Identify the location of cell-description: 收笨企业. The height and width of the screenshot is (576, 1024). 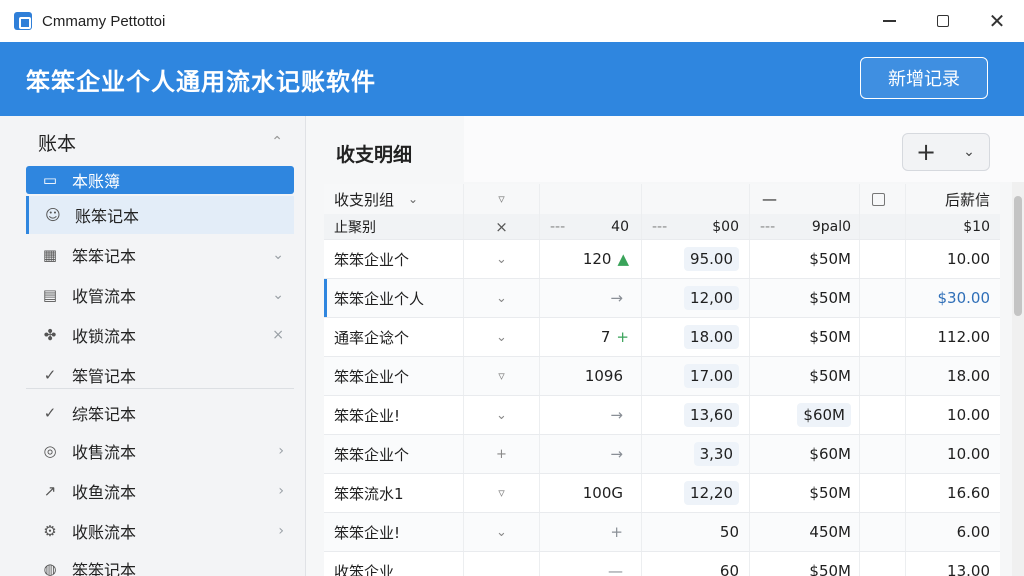
(394, 564).